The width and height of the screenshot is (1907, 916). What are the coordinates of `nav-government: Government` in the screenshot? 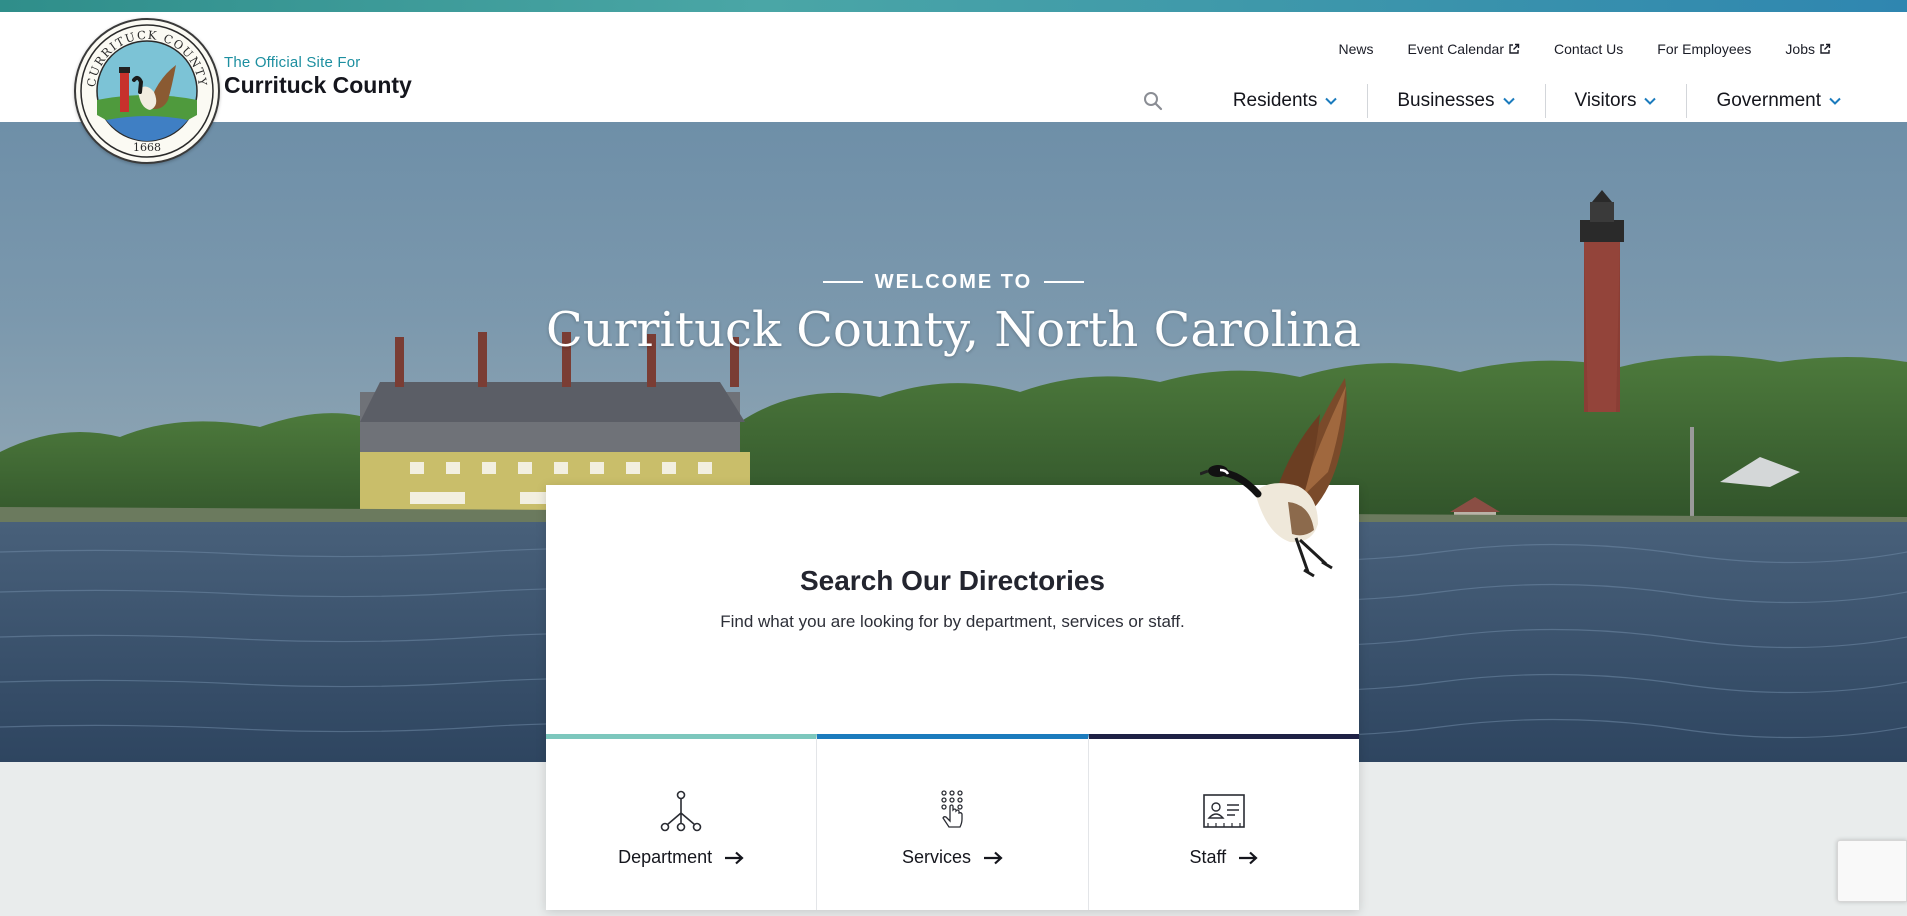 It's located at (1763, 101).